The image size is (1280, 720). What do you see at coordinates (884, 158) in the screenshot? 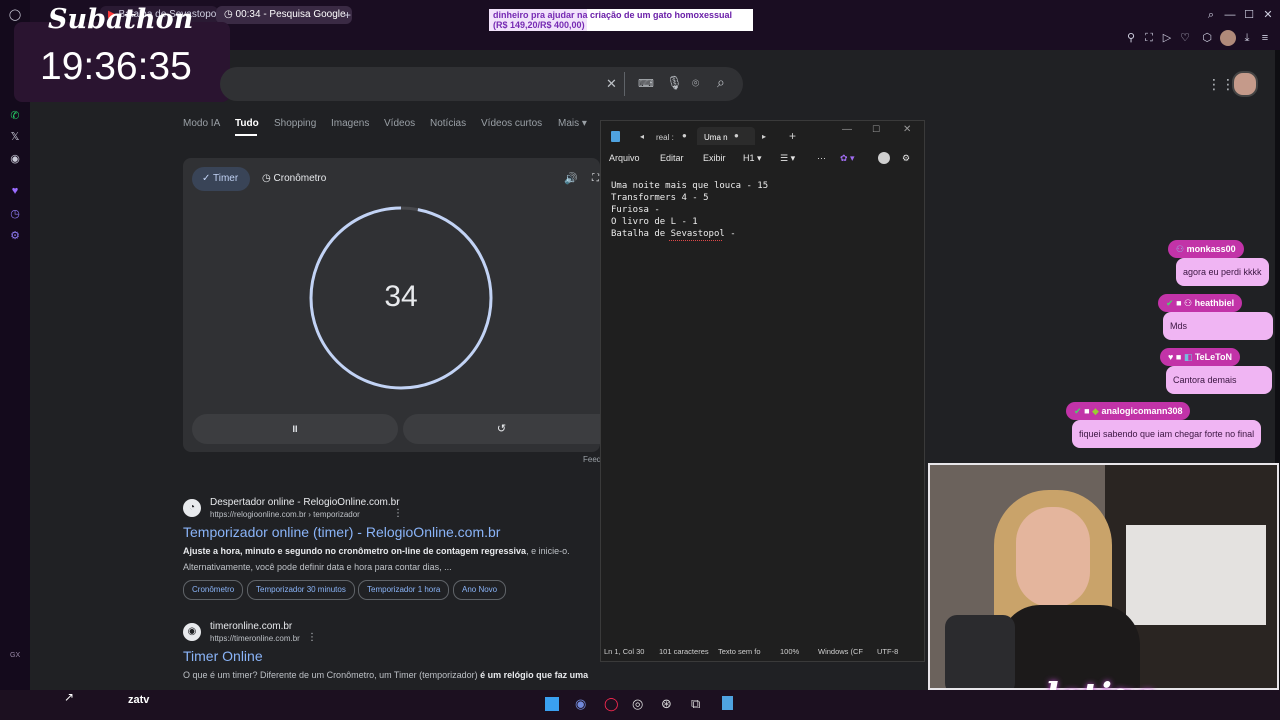
I see `account-icon` at bounding box center [884, 158].